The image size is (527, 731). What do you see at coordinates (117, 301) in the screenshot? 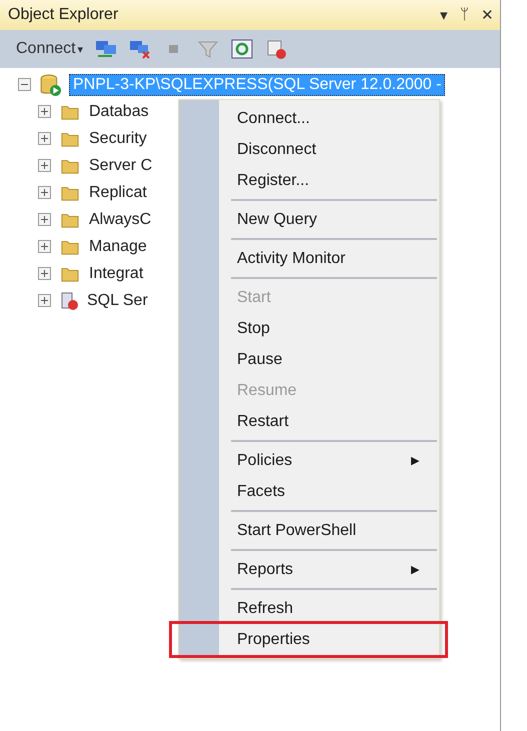
I see `tree-item: SQL Ser` at bounding box center [117, 301].